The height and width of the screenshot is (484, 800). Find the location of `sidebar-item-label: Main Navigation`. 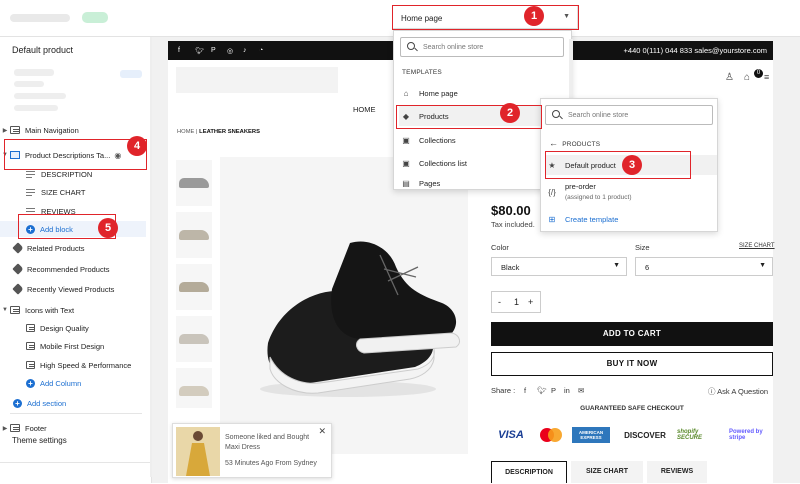

sidebar-item-label: Main Navigation is located at coordinates (52, 130).